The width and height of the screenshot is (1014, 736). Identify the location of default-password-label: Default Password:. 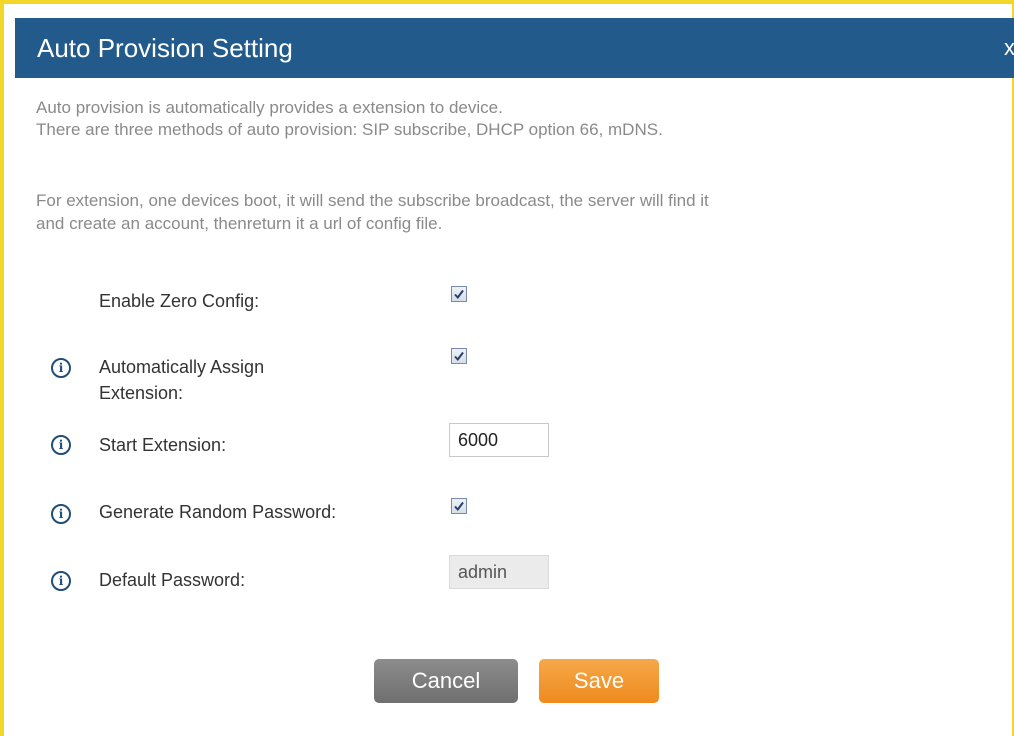
(172, 580).